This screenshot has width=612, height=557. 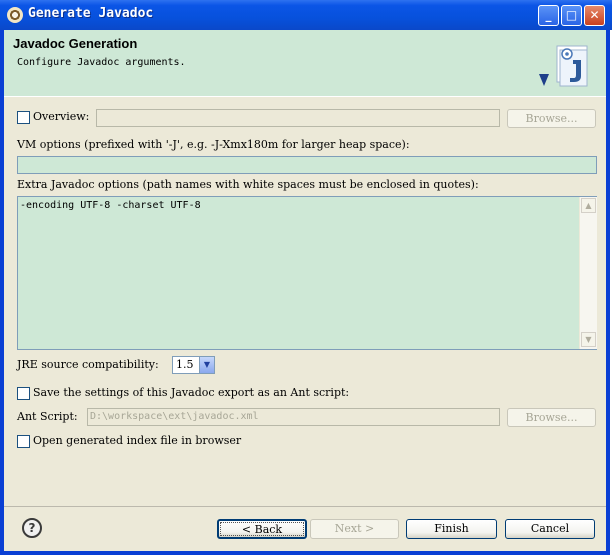 What do you see at coordinates (206, 365) in the screenshot?
I see `chevron-down-icon: ▼` at bounding box center [206, 365].